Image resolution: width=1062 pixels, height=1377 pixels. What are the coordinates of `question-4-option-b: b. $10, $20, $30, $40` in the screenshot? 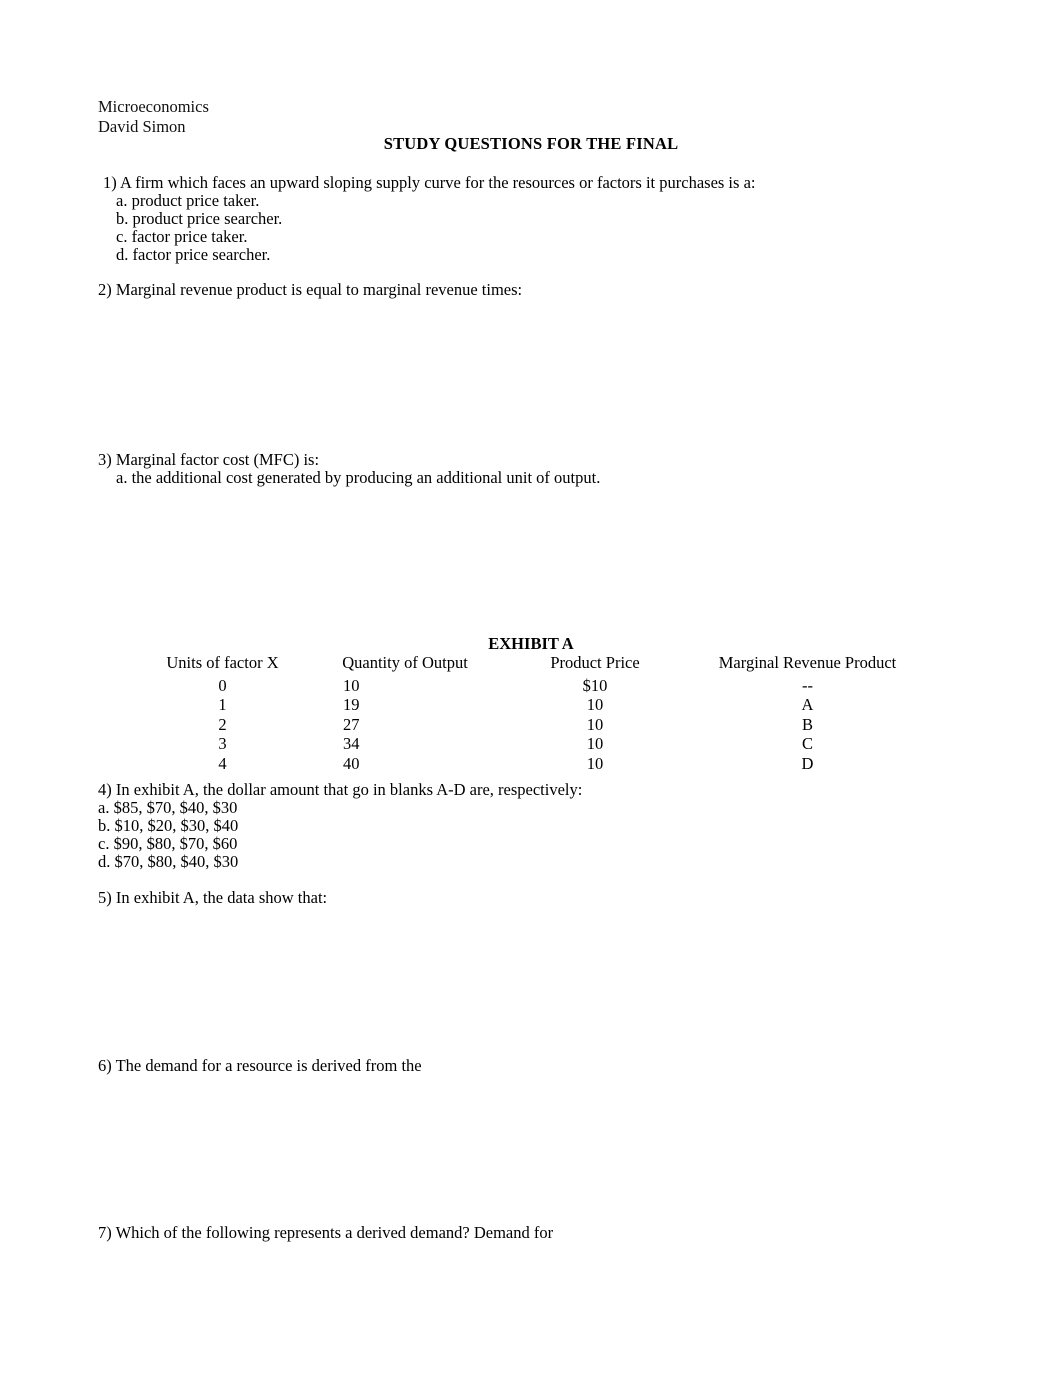 It's located at (168, 826).